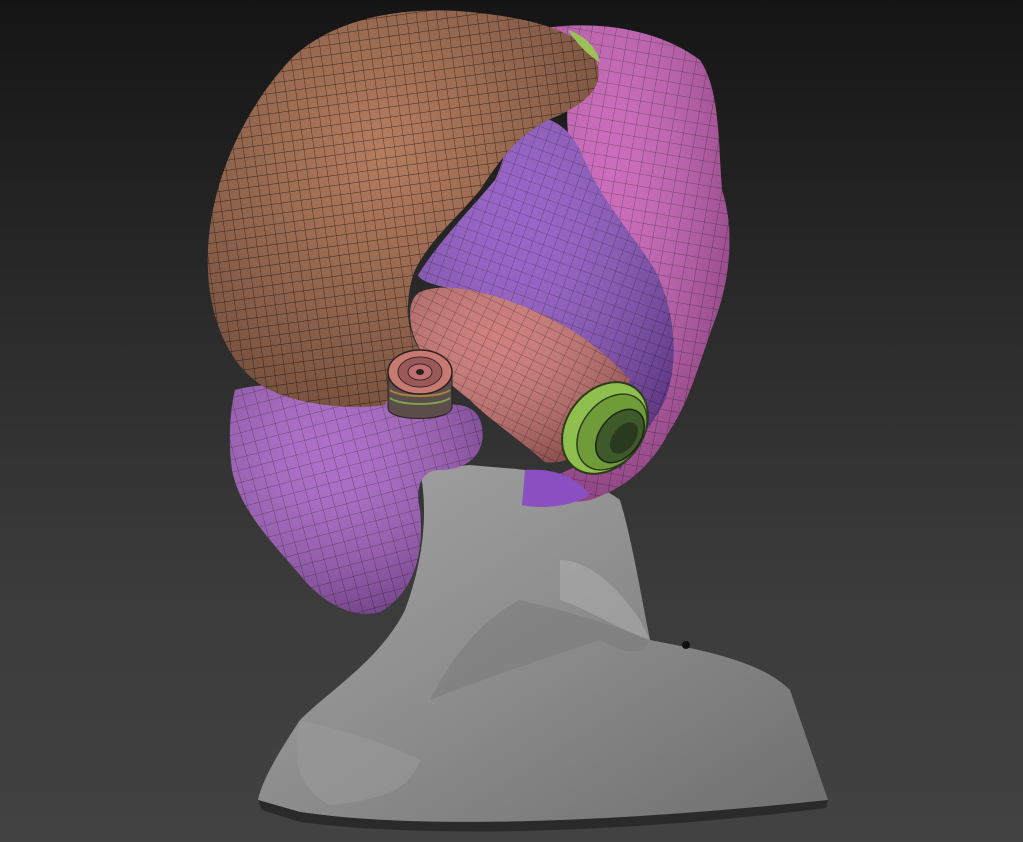 The height and width of the screenshot is (842, 1023). I want to click on ear-cylinder, so click(420, 384).